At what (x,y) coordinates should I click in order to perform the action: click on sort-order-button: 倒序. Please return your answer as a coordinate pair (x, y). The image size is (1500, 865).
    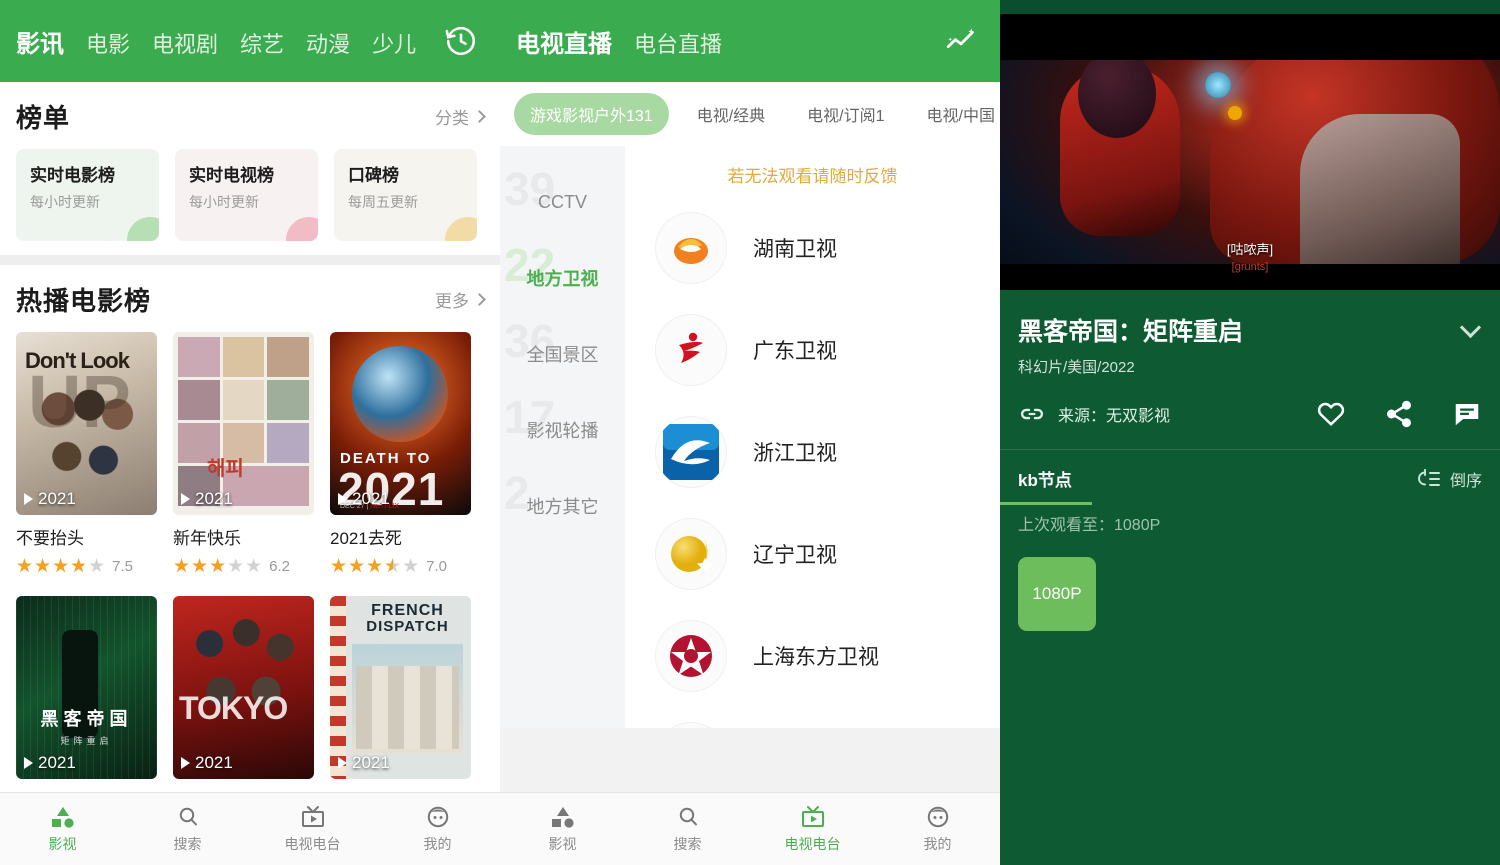
    Looking at the image, I should click on (1449, 479).